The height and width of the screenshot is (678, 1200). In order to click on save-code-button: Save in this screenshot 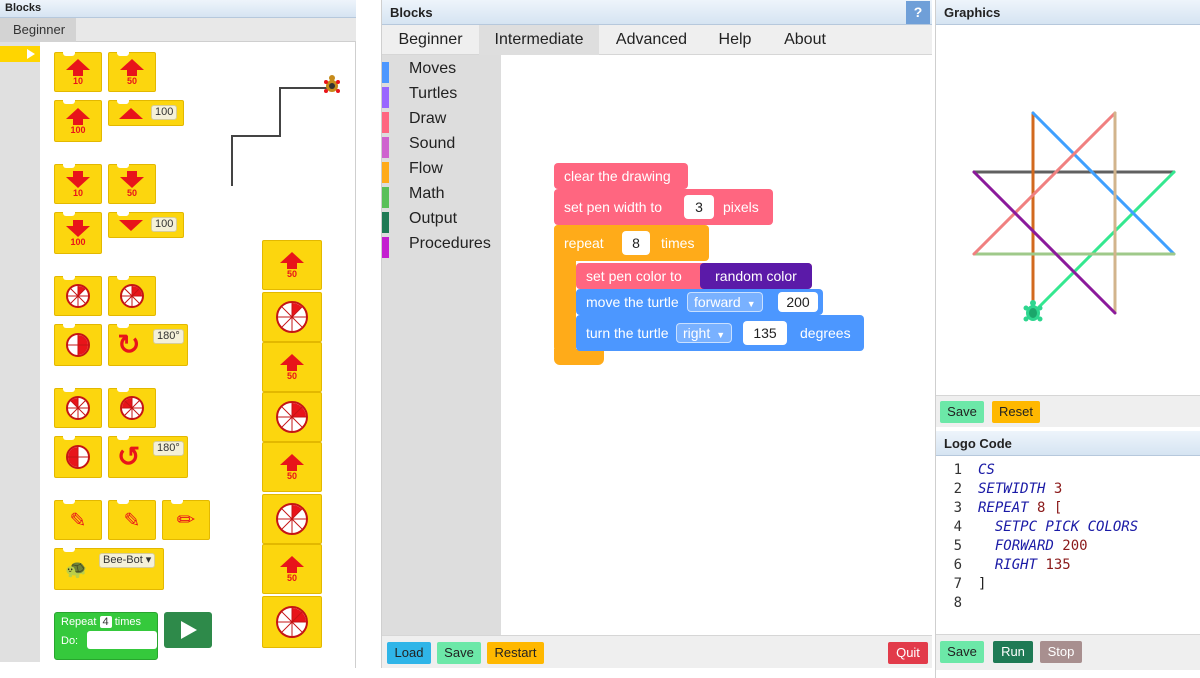, I will do `click(962, 652)`.